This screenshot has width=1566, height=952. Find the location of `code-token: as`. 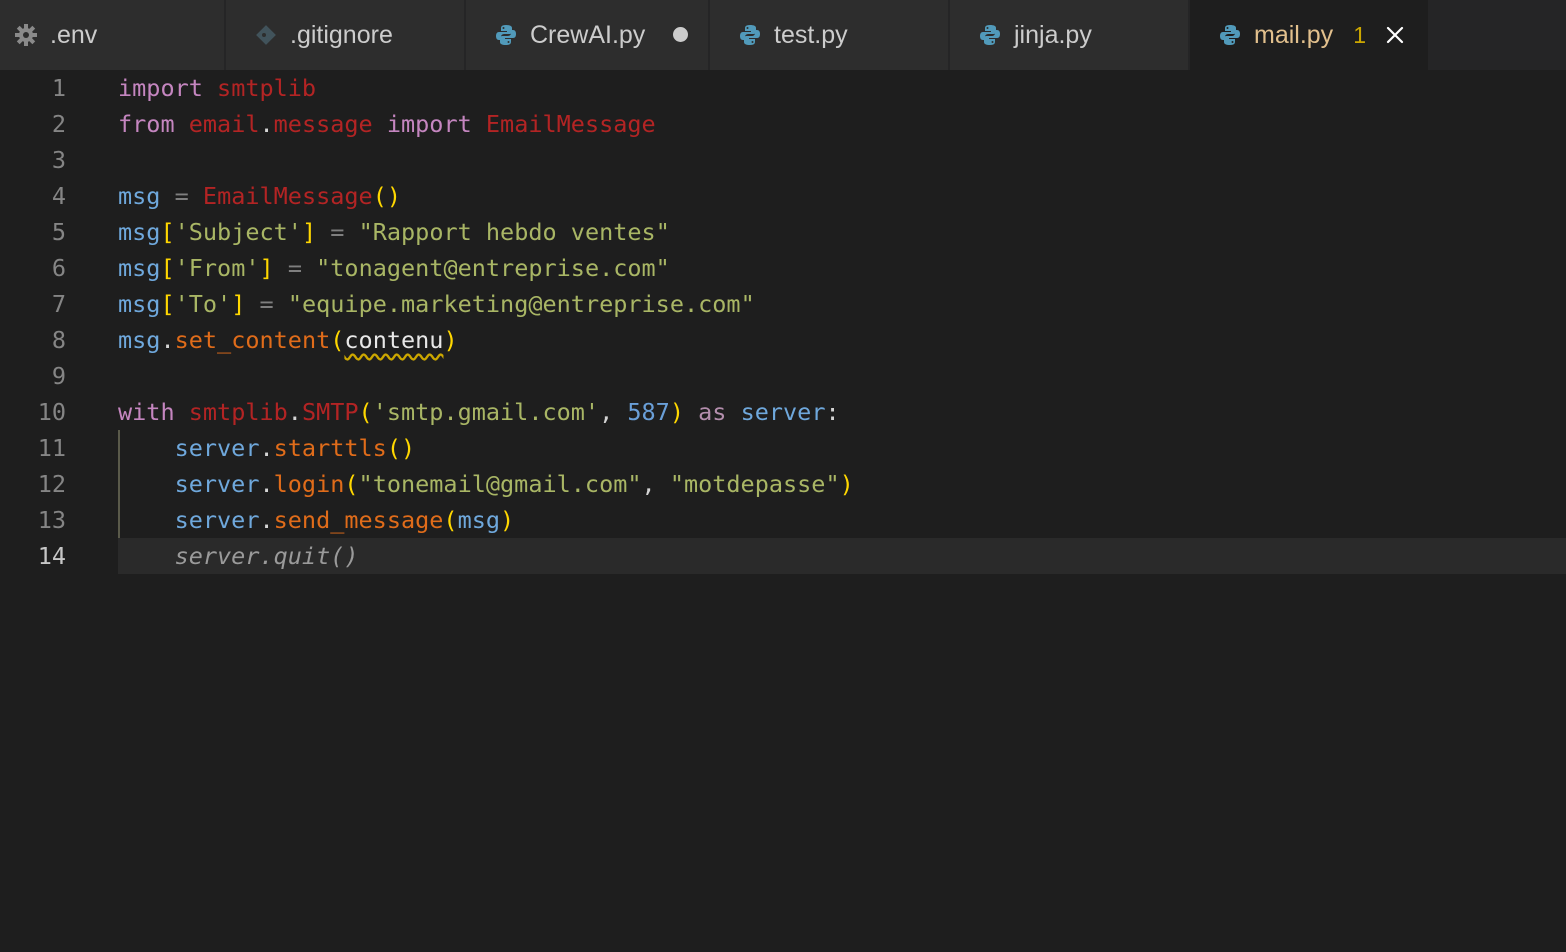

code-token: as is located at coordinates (712, 412).